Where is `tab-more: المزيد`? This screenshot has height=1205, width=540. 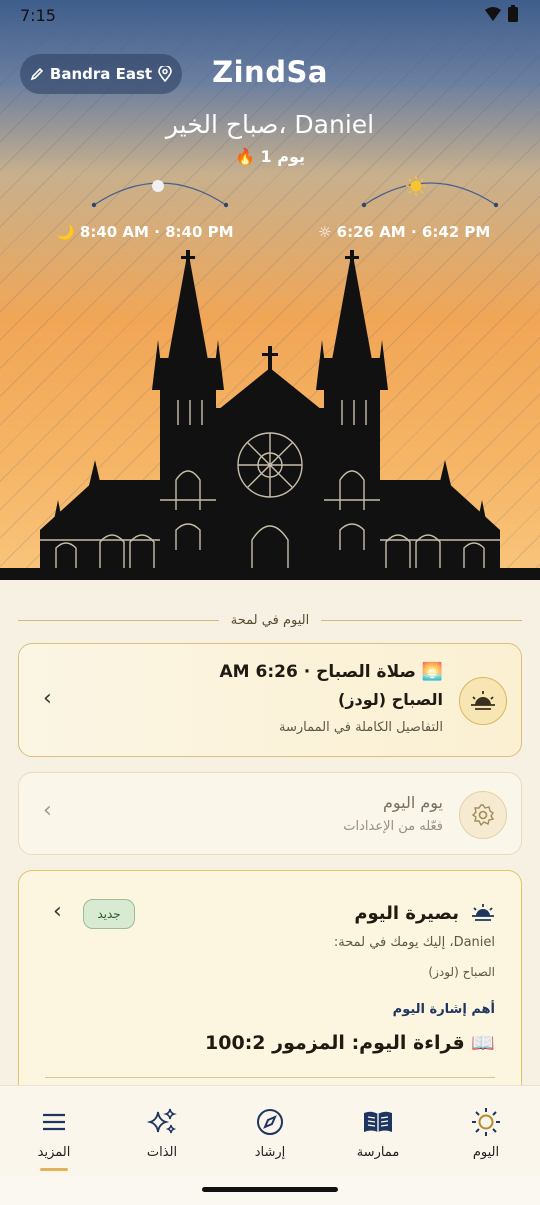
tab-more: المزيد is located at coordinates (54, 1131).